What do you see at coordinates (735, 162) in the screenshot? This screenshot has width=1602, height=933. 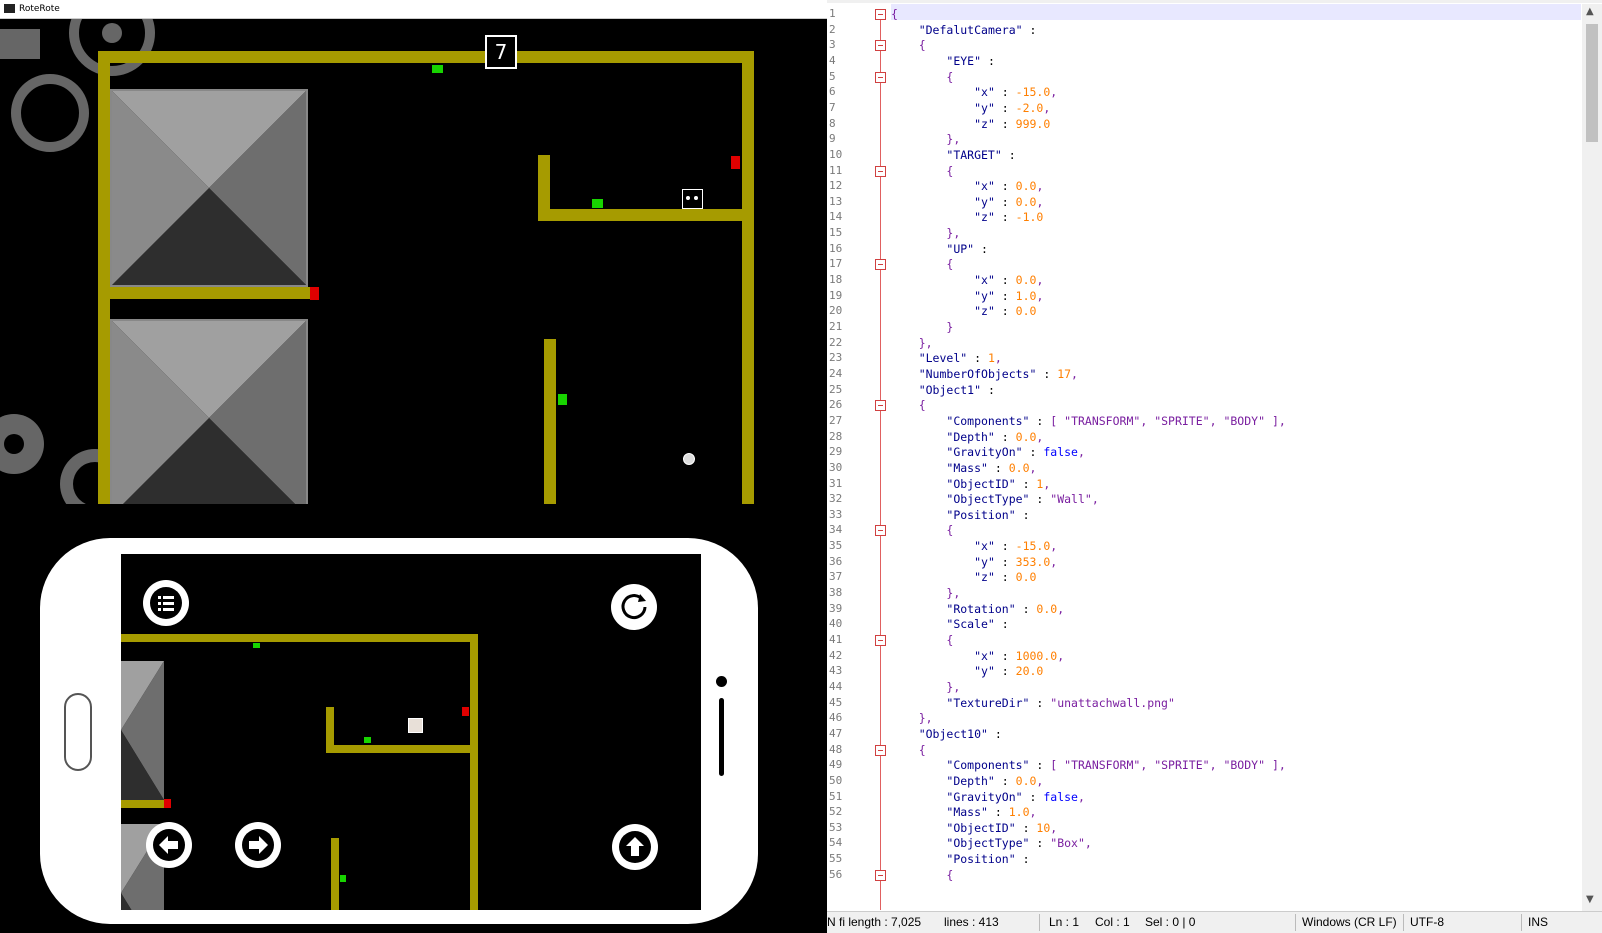 I see `switch-red-right` at bounding box center [735, 162].